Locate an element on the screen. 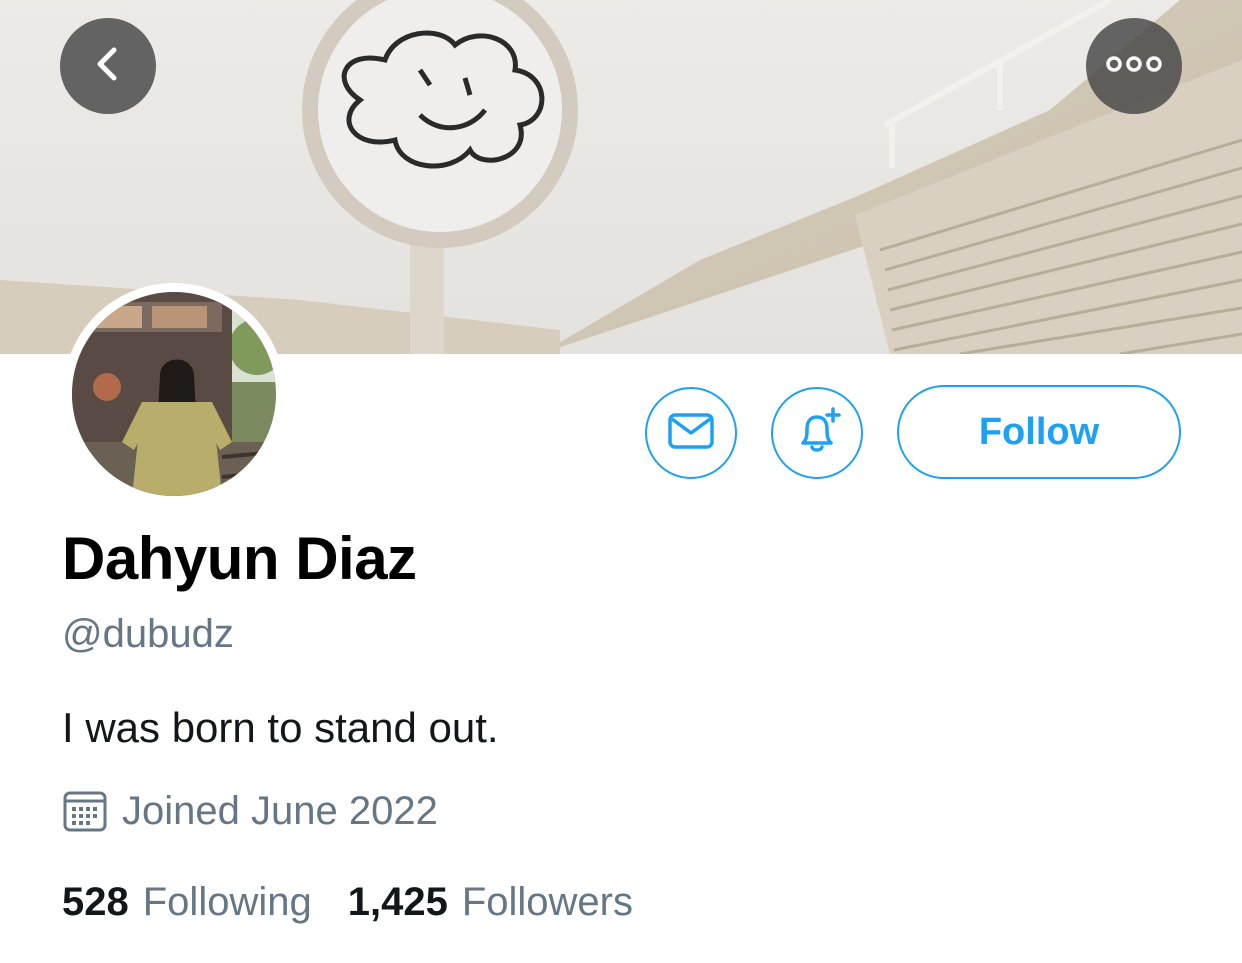  follow-stats: 528 Following 1,425 Followers is located at coordinates (347, 902).